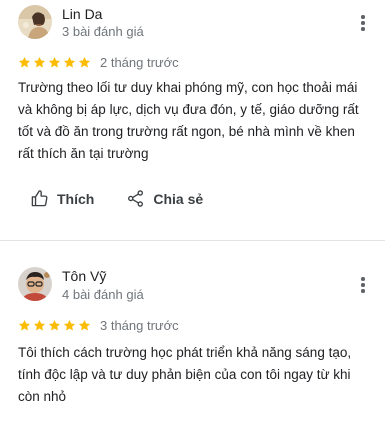 This screenshot has height=425, width=385. What do you see at coordinates (178, 198) in the screenshot?
I see `share-label: Chia sẻ` at bounding box center [178, 198].